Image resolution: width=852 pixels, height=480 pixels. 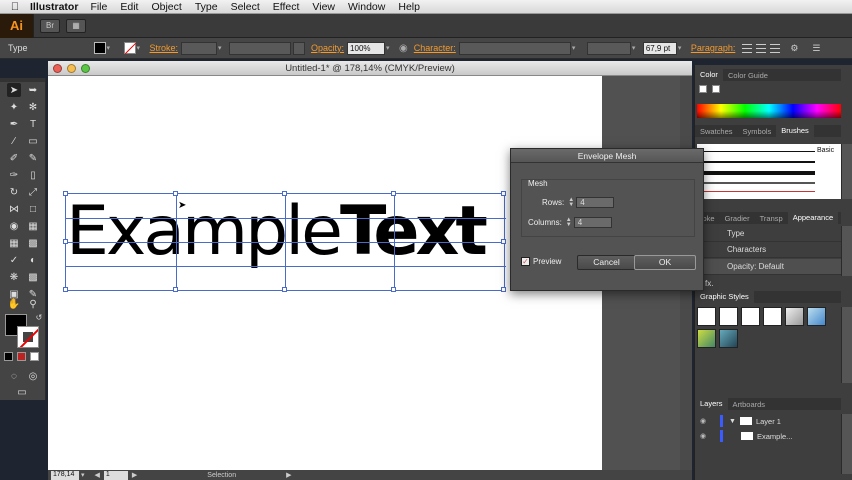 I want to click on menu-select: Select, so click(x=245, y=7).